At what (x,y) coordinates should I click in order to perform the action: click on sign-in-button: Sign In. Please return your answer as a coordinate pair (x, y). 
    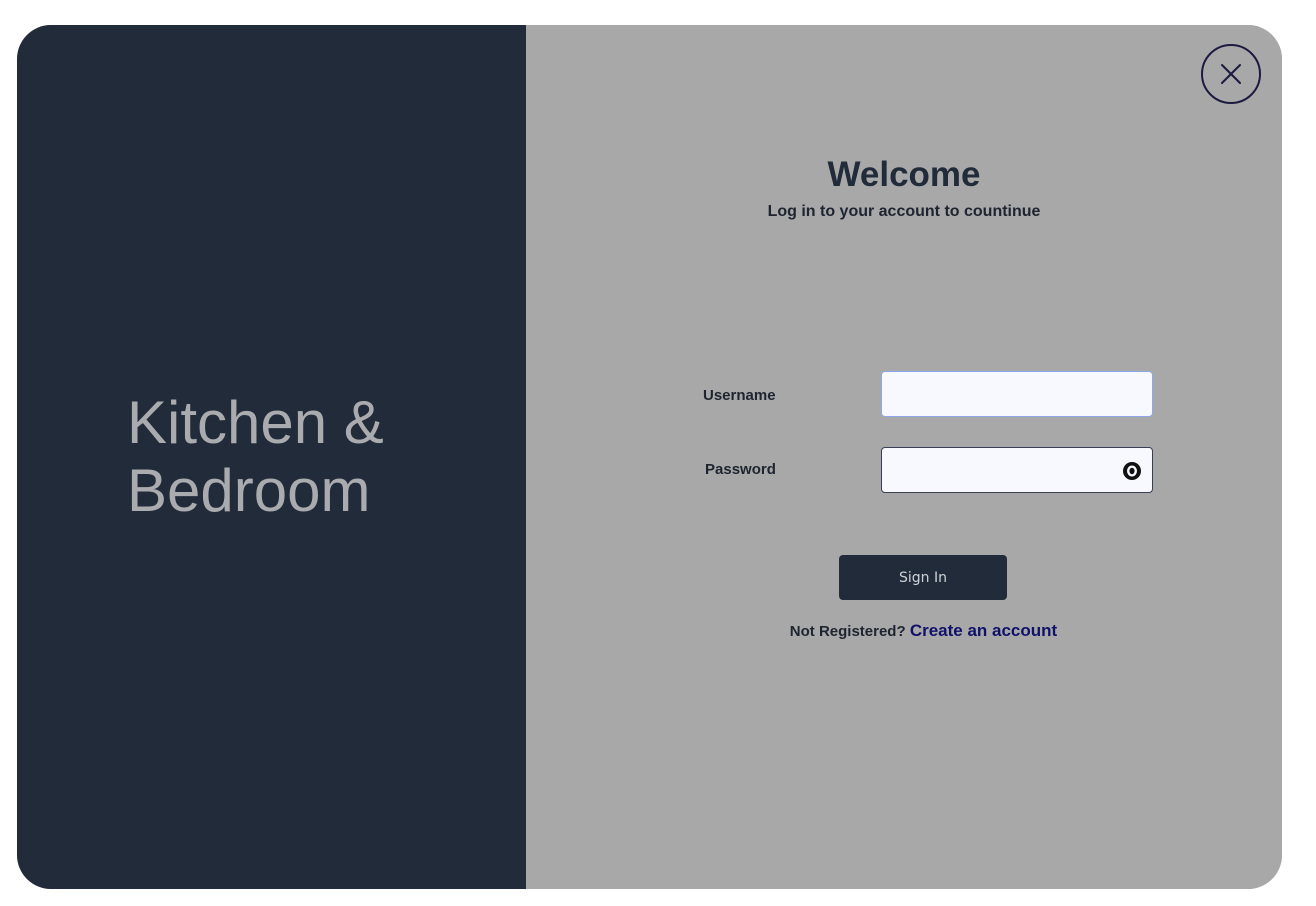
    Looking at the image, I should click on (923, 577).